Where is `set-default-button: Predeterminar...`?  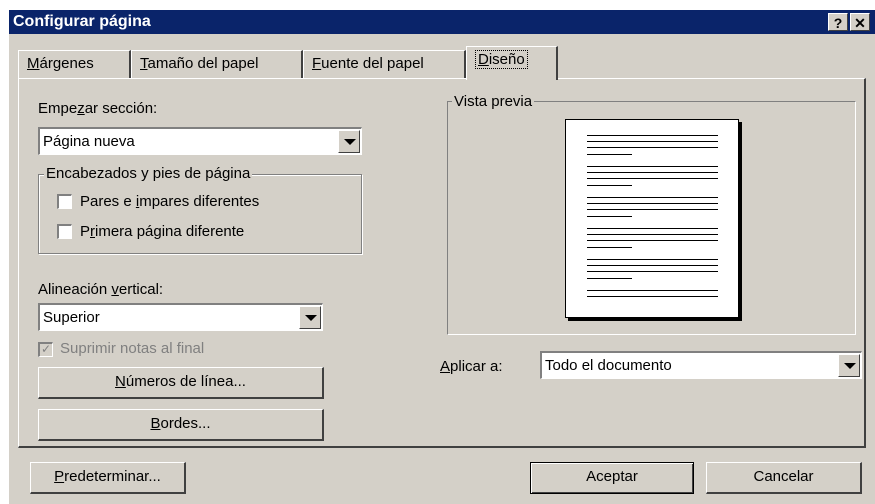 set-default-button: Predeterminar... is located at coordinates (108, 478).